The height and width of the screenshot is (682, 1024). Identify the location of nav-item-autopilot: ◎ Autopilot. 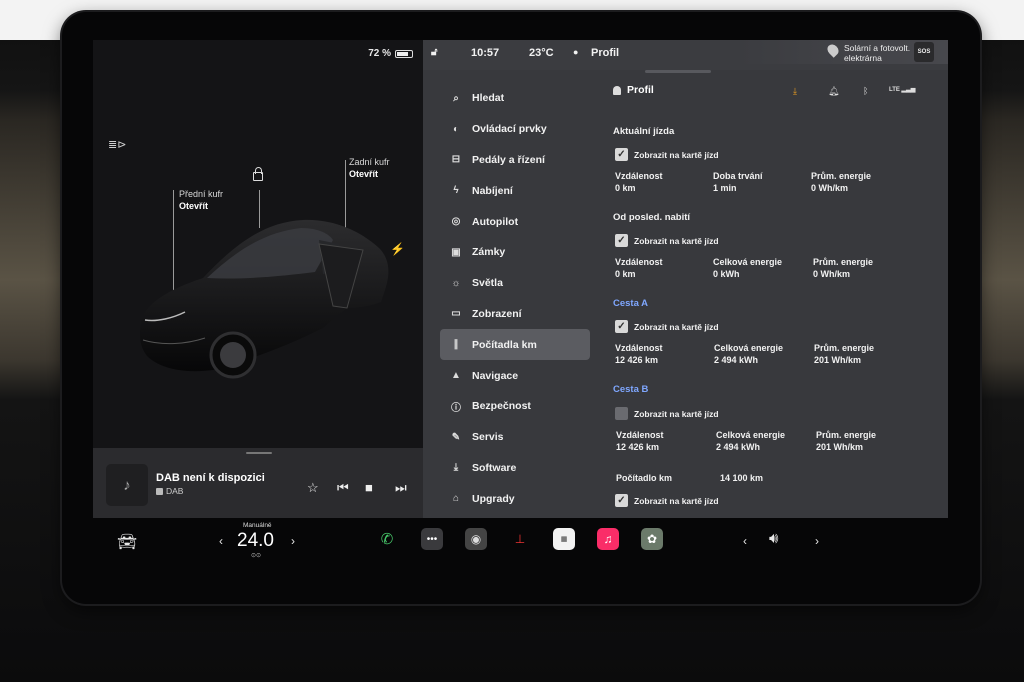
(515, 221).